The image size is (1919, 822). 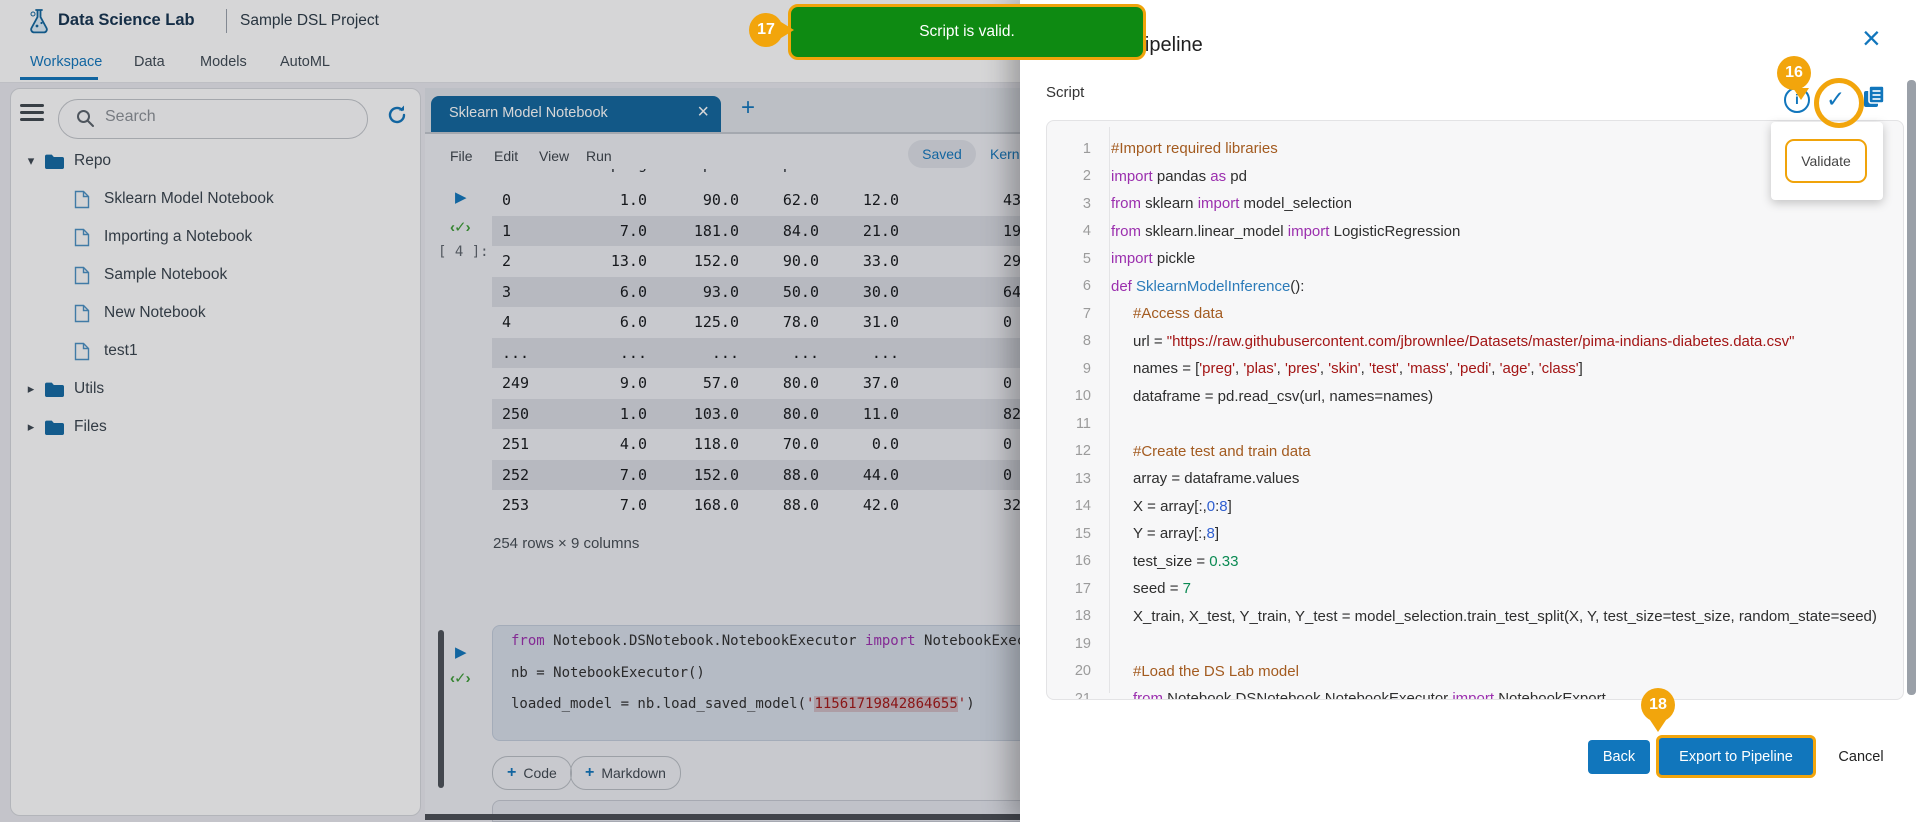 I want to click on line-number: 15, so click(x=1082, y=533).